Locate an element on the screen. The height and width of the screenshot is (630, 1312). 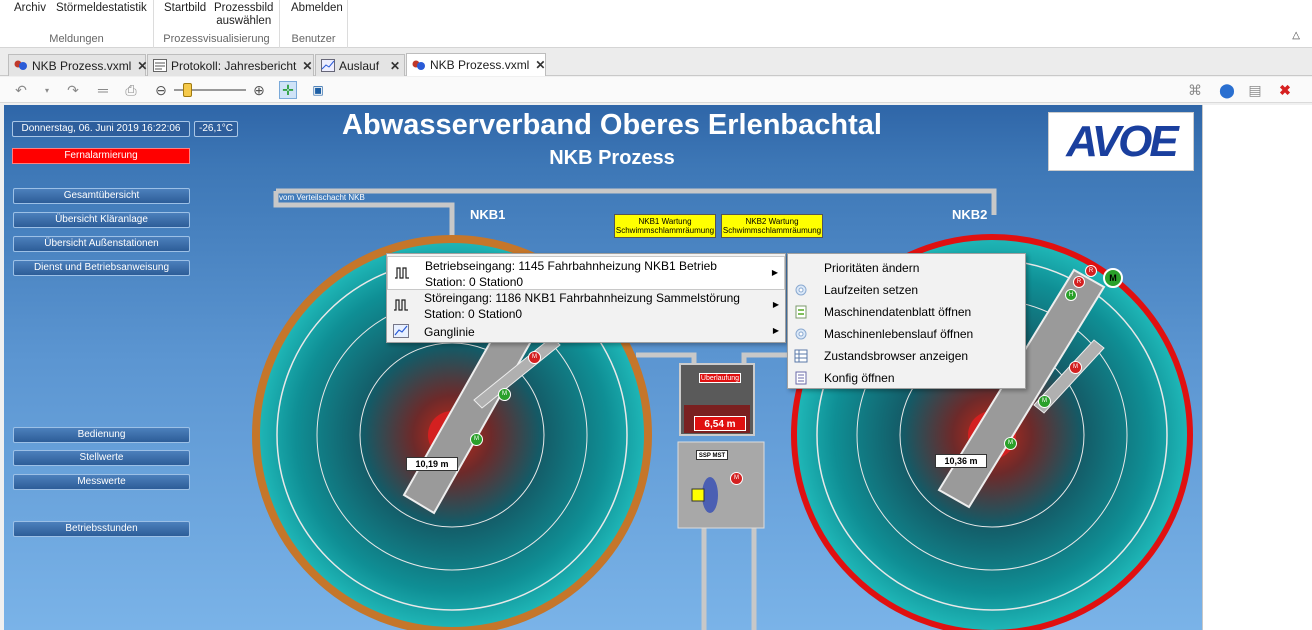
submenu-maschinenlebenslauf: Maschinenlebenslauf öffnen is located at coordinates (906, 334).